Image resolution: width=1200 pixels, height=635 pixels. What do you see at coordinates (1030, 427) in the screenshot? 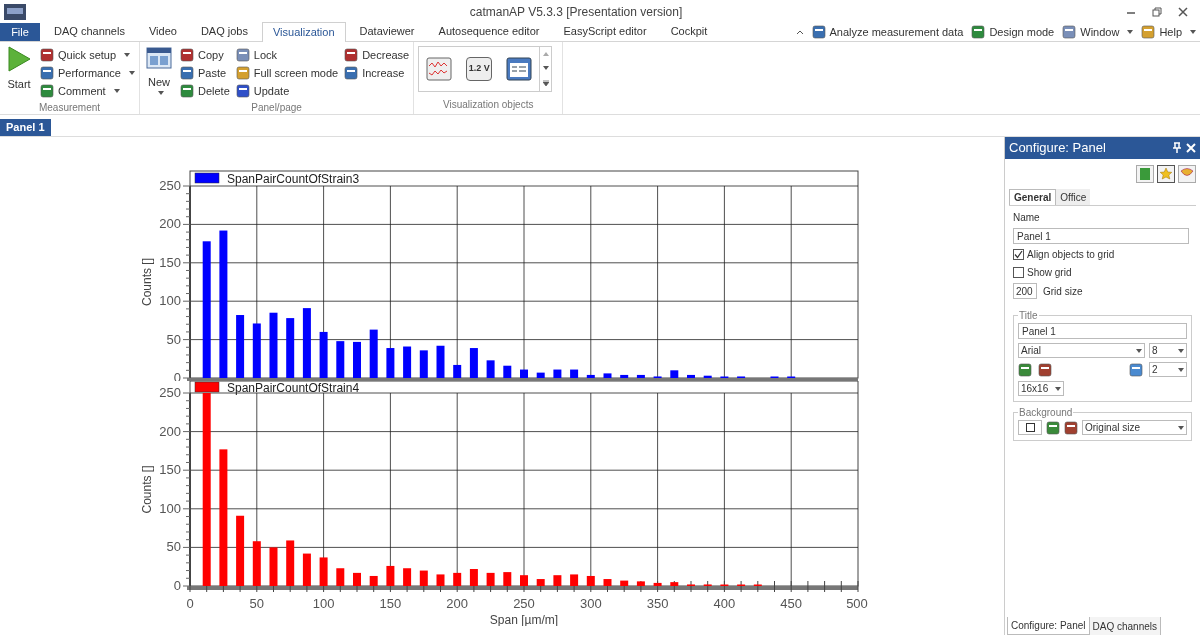
I see `color-swatch` at bounding box center [1030, 427].